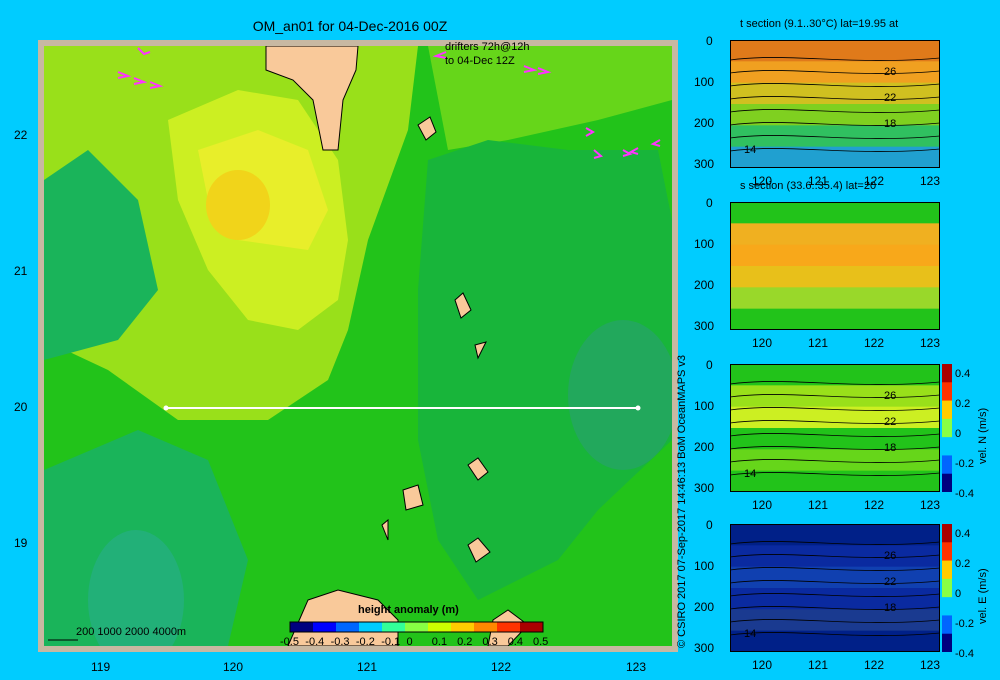 The width and height of the screenshot is (1000, 680). I want to click on map-y-tick: 20, so click(21, 407).